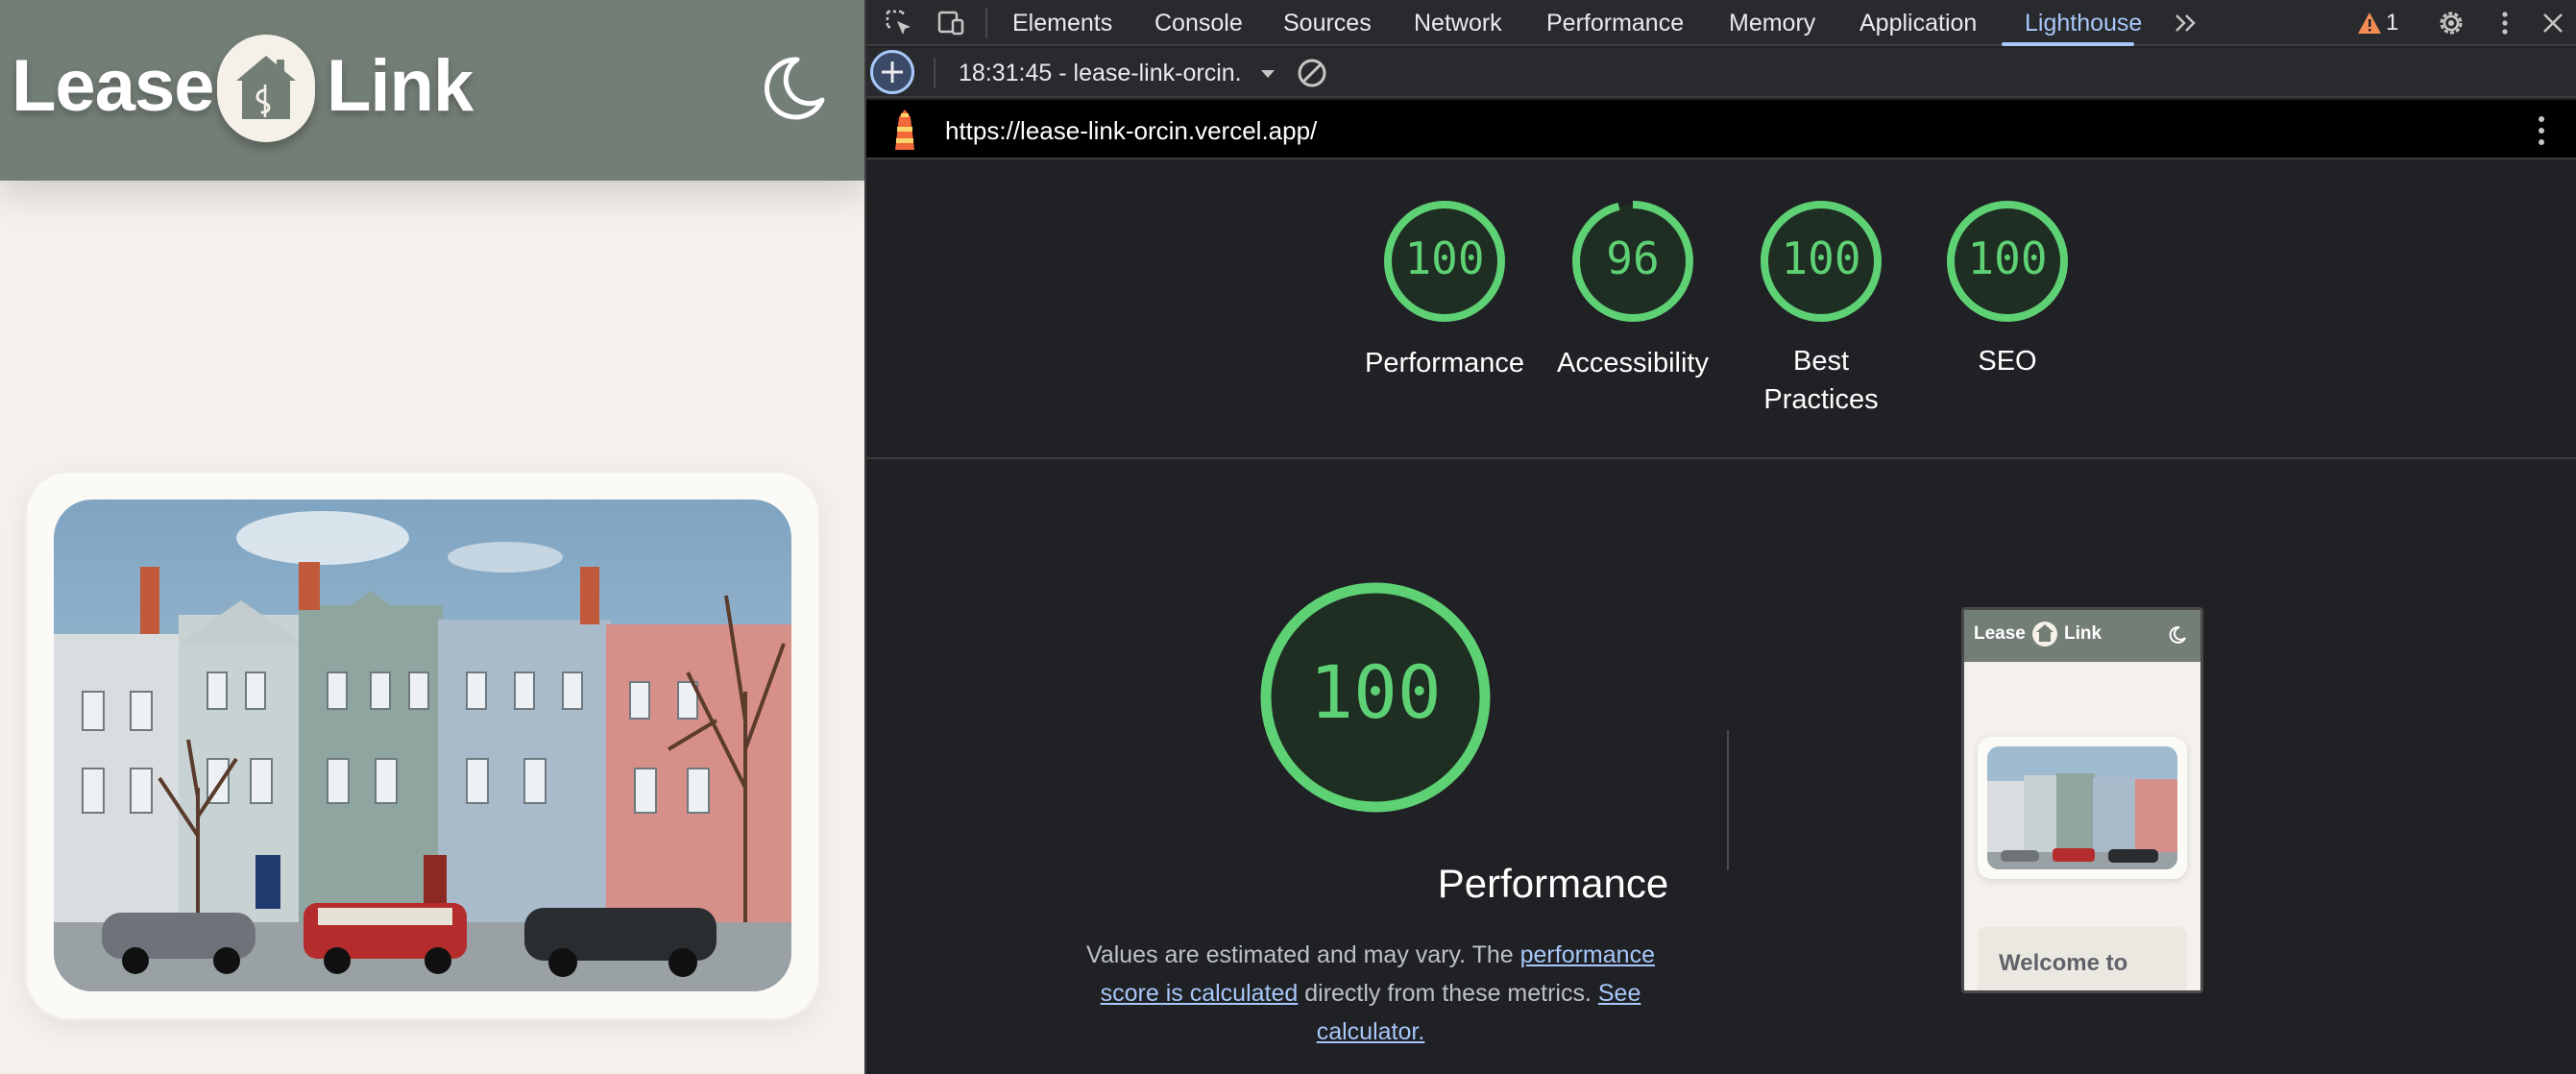 This screenshot has width=2576, height=1074. Describe the element at coordinates (2505, 23) in the screenshot. I see `kebab-menu-icon` at that location.